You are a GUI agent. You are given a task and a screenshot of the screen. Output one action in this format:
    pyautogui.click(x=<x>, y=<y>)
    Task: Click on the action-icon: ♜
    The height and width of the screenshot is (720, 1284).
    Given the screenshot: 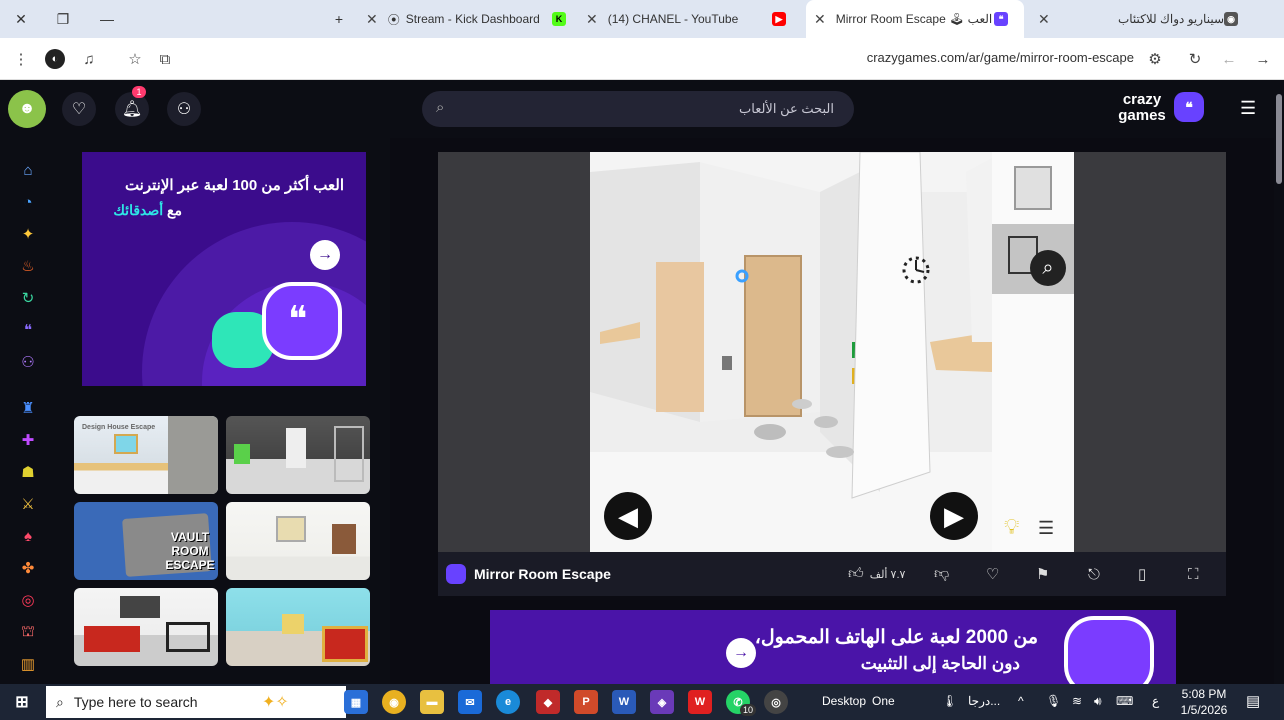 What is the action you would take?
    pyautogui.click(x=28, y=408)
    